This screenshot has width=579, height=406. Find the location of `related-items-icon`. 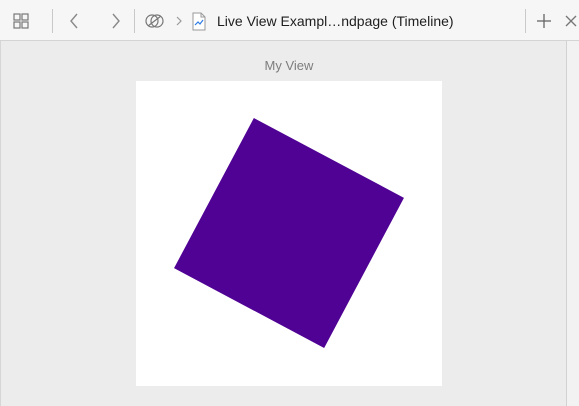

related-items-icon is located at coordinates (155, 21).